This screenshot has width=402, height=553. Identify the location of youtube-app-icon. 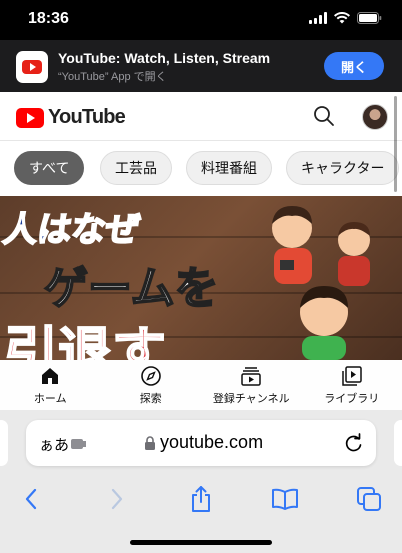
(32, 67).